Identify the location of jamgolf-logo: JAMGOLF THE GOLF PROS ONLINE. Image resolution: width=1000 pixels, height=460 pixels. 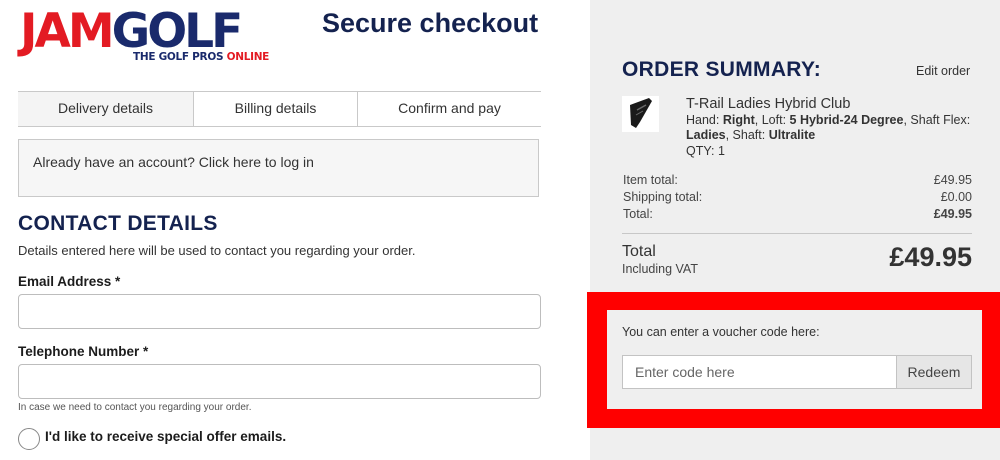
(144, 36).